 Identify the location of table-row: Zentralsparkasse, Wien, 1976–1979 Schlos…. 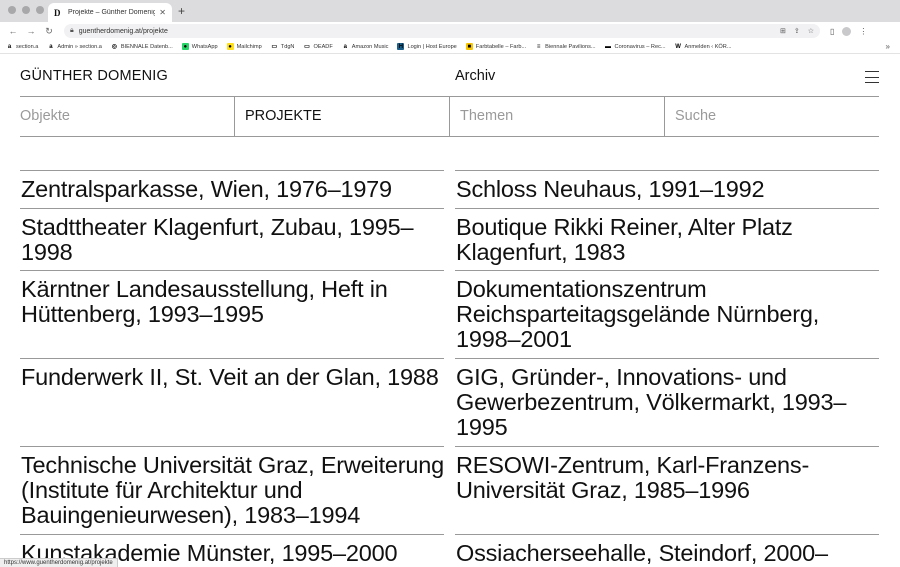
(449, 189).